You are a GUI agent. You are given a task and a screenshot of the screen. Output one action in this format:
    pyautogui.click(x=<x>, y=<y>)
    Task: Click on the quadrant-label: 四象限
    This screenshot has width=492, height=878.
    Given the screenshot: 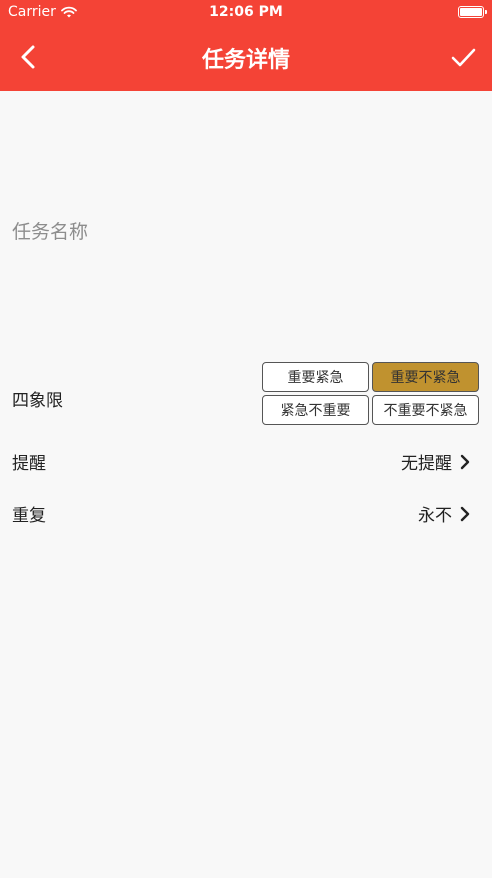 What is the action you would take?
    pyautogui.click(x=37, y=401)
    